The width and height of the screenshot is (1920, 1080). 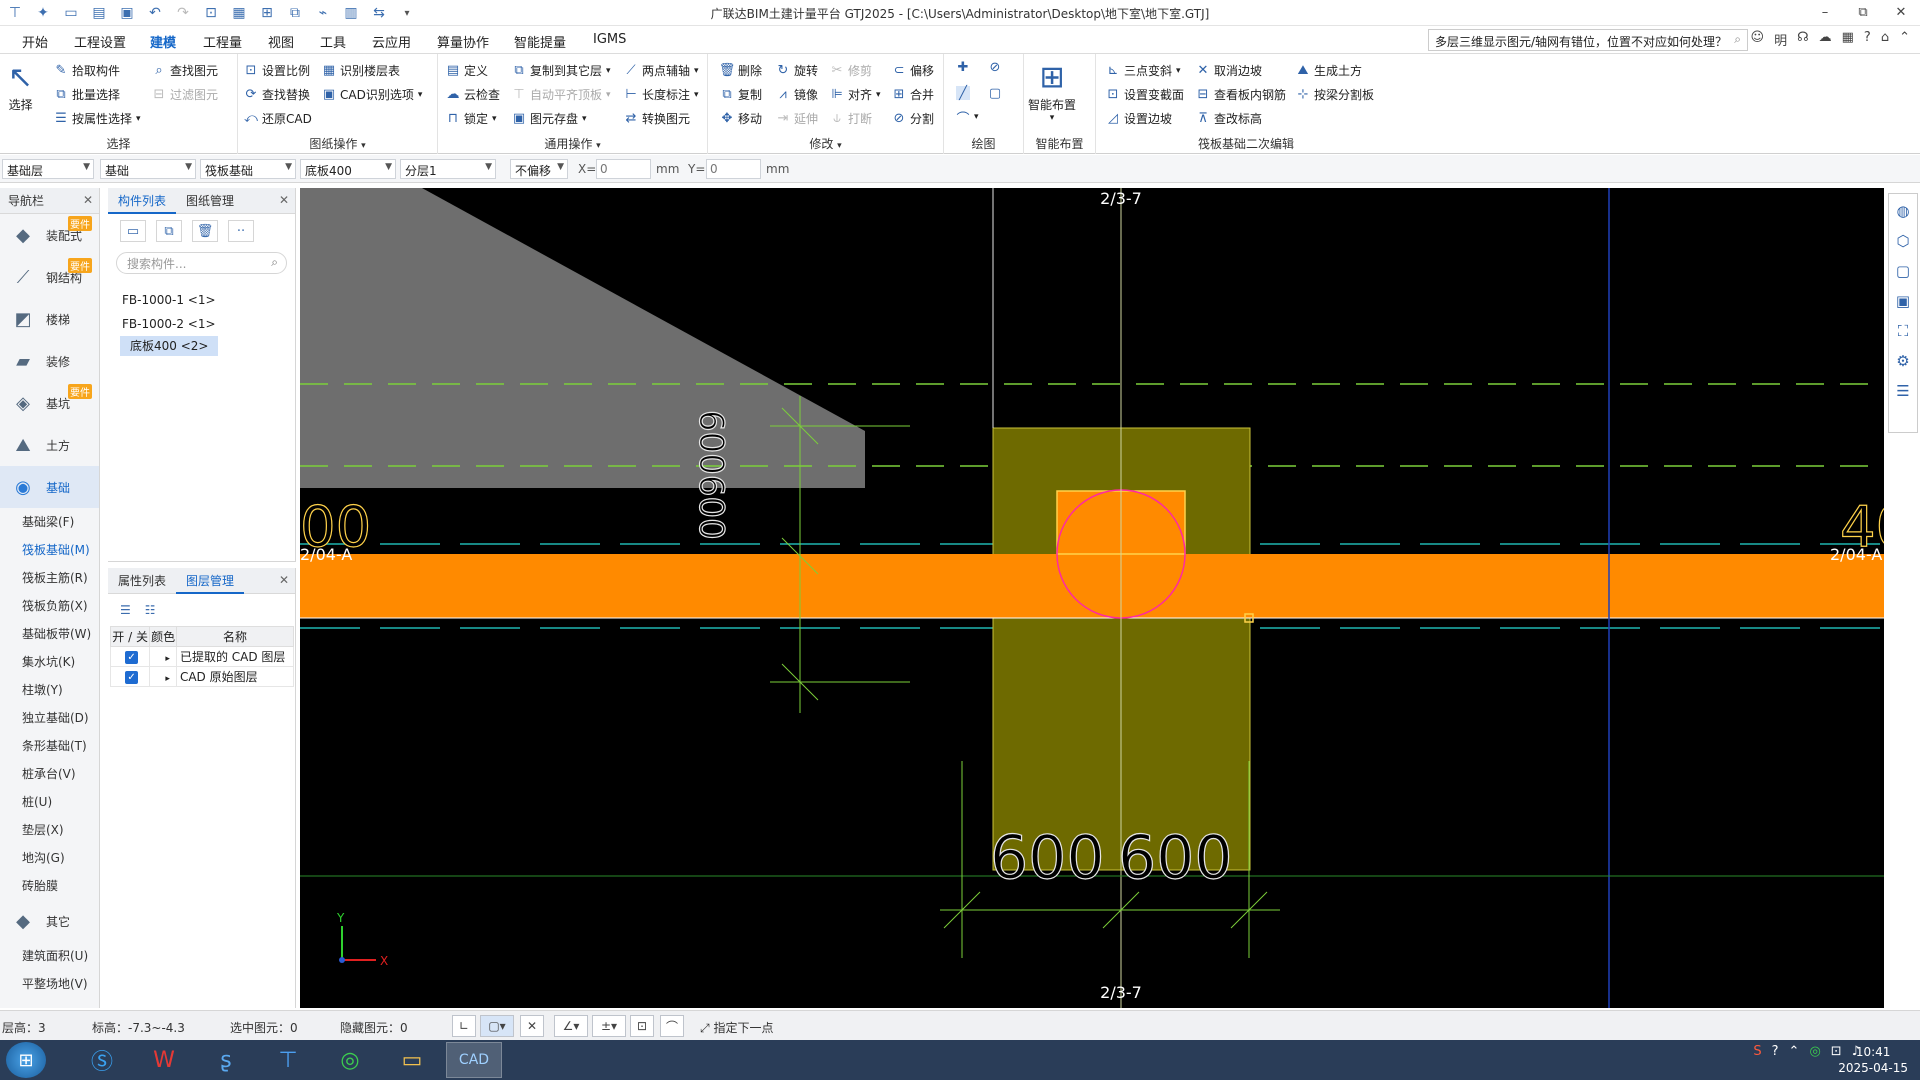 What do you see at coordinates (49, 235) in the screenshot?
I see `nav-cat-prefab: ◆ 装配式 要件` at bounding box center [49, 235].